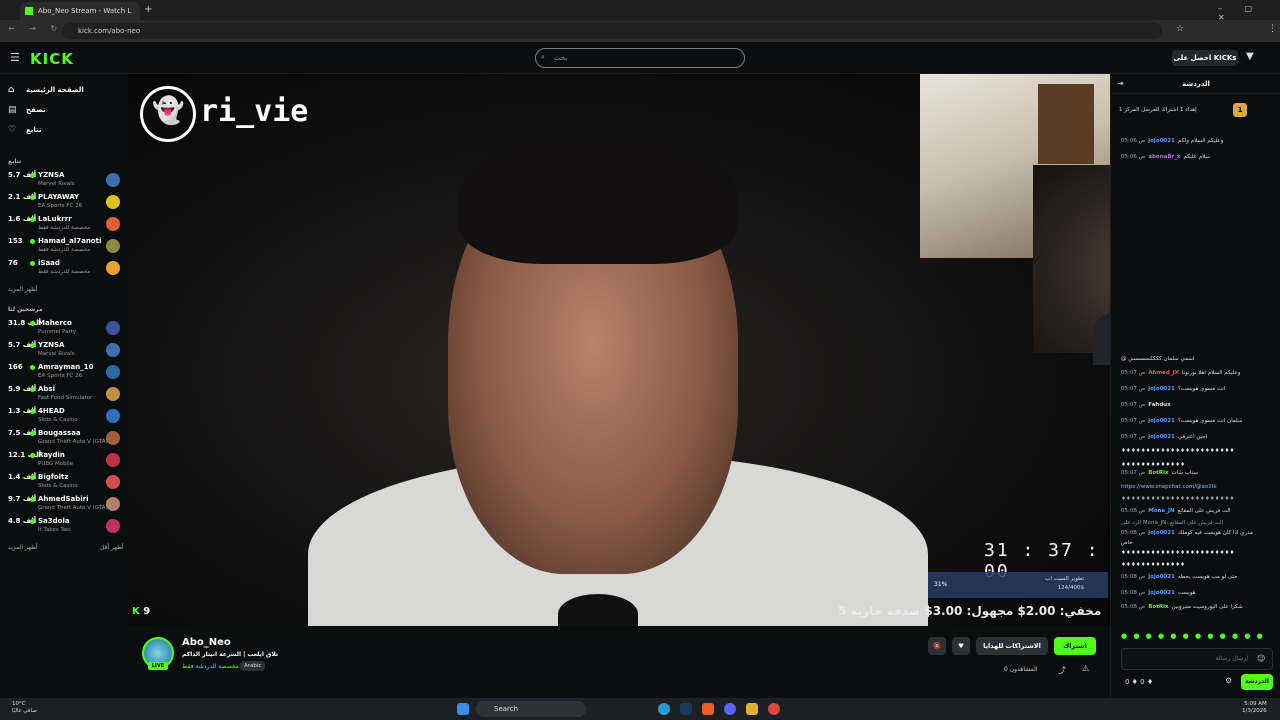 Image resolution: width=1280 pixels, height=720 pixels. What do you see at coordinates (1261, 658) in the screenshot?
I see `emoji-icon: ☺` at bounding box center [1261, 658].